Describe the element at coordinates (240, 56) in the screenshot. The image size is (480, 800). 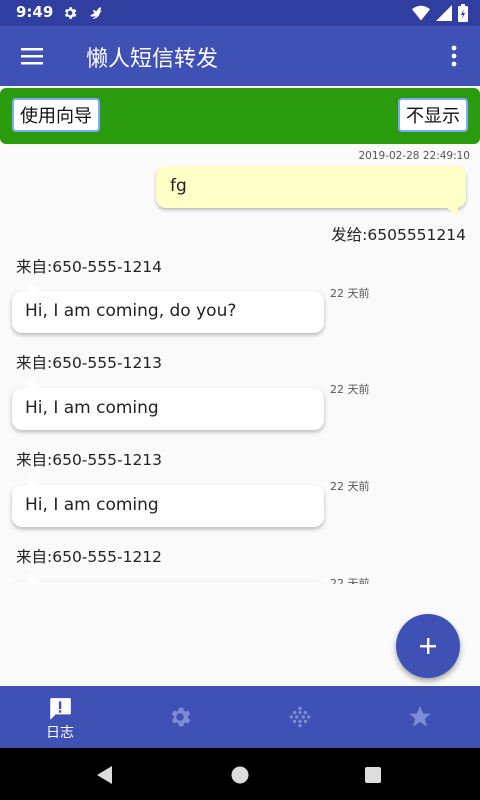
I see `app-bar: 懒人短信转发` at that location.